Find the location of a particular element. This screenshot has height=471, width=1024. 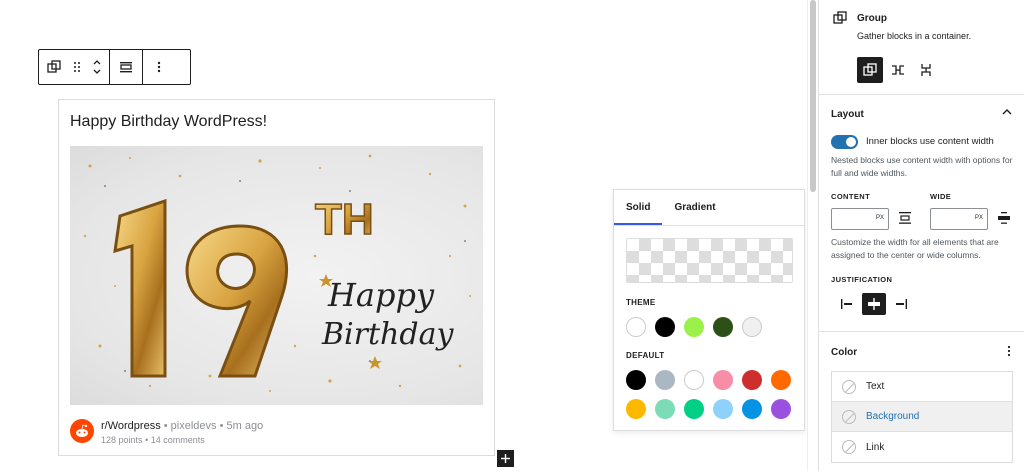

color-item-background: Background is located at coordinates (922, 417).